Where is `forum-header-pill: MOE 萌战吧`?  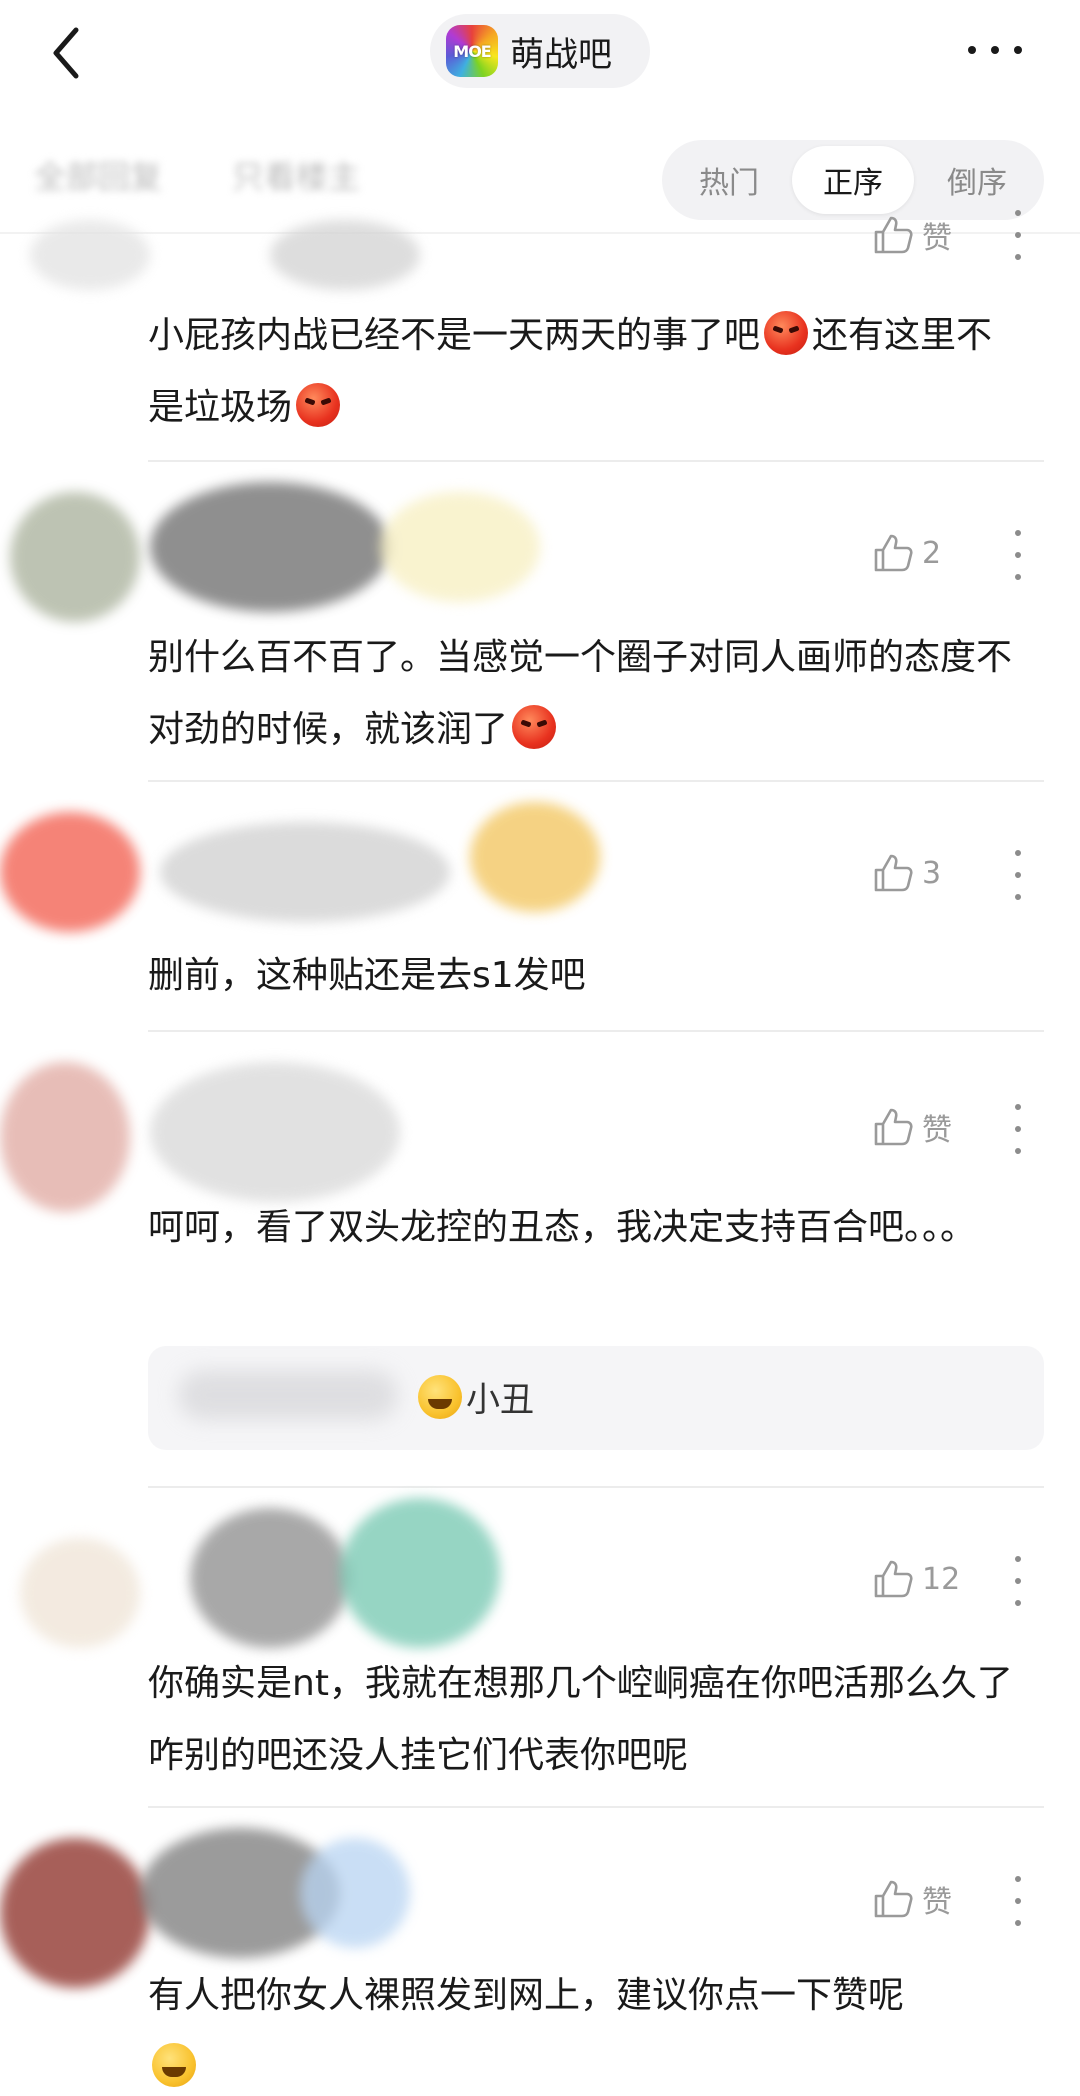 forum-header-pill: MOE 萌战吧 is located at coordinates (540, 51).